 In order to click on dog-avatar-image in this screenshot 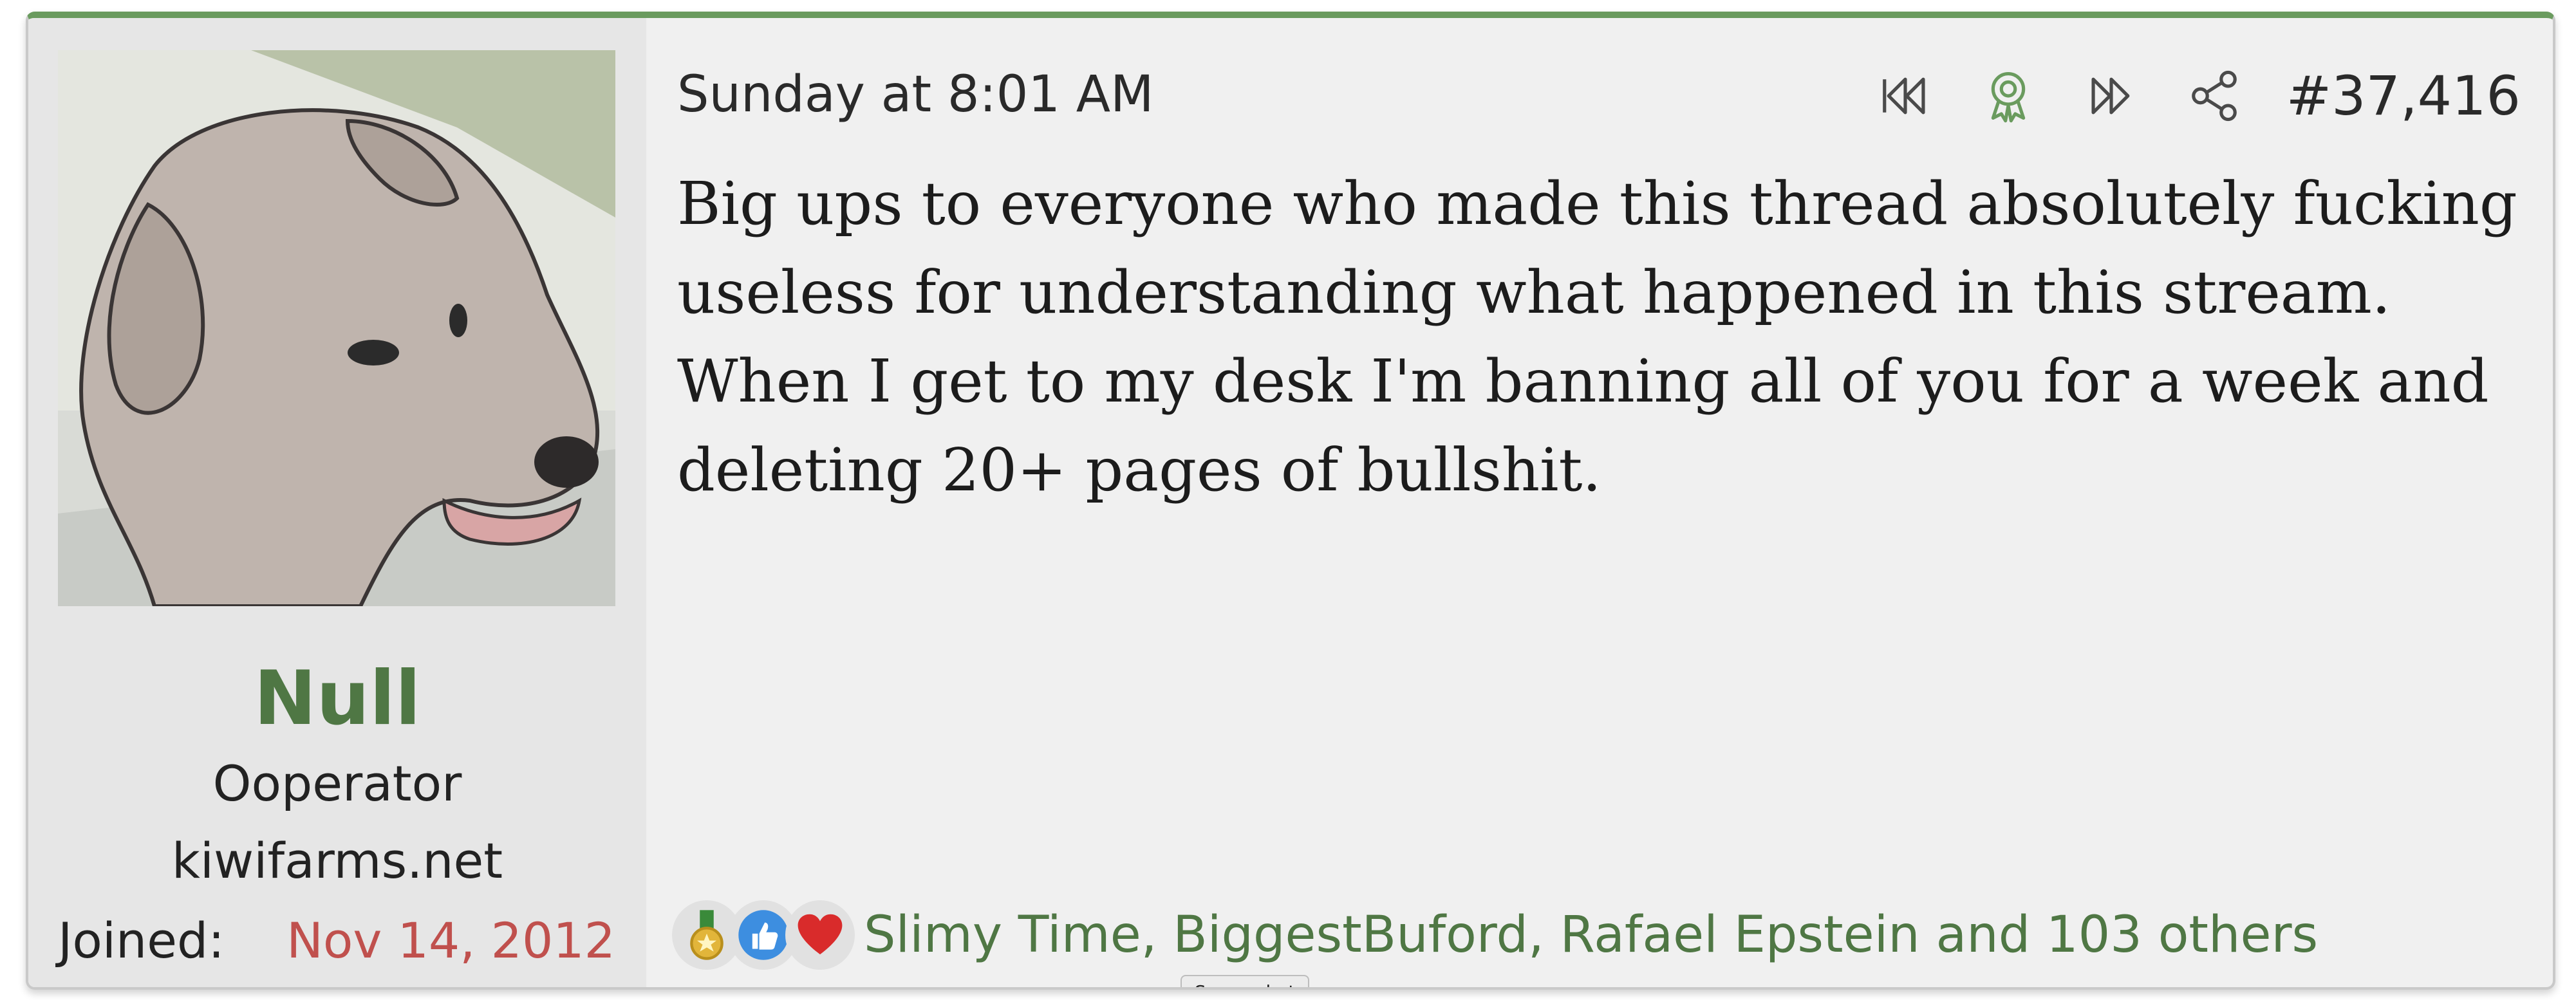, I will do `click(337, 328)`.